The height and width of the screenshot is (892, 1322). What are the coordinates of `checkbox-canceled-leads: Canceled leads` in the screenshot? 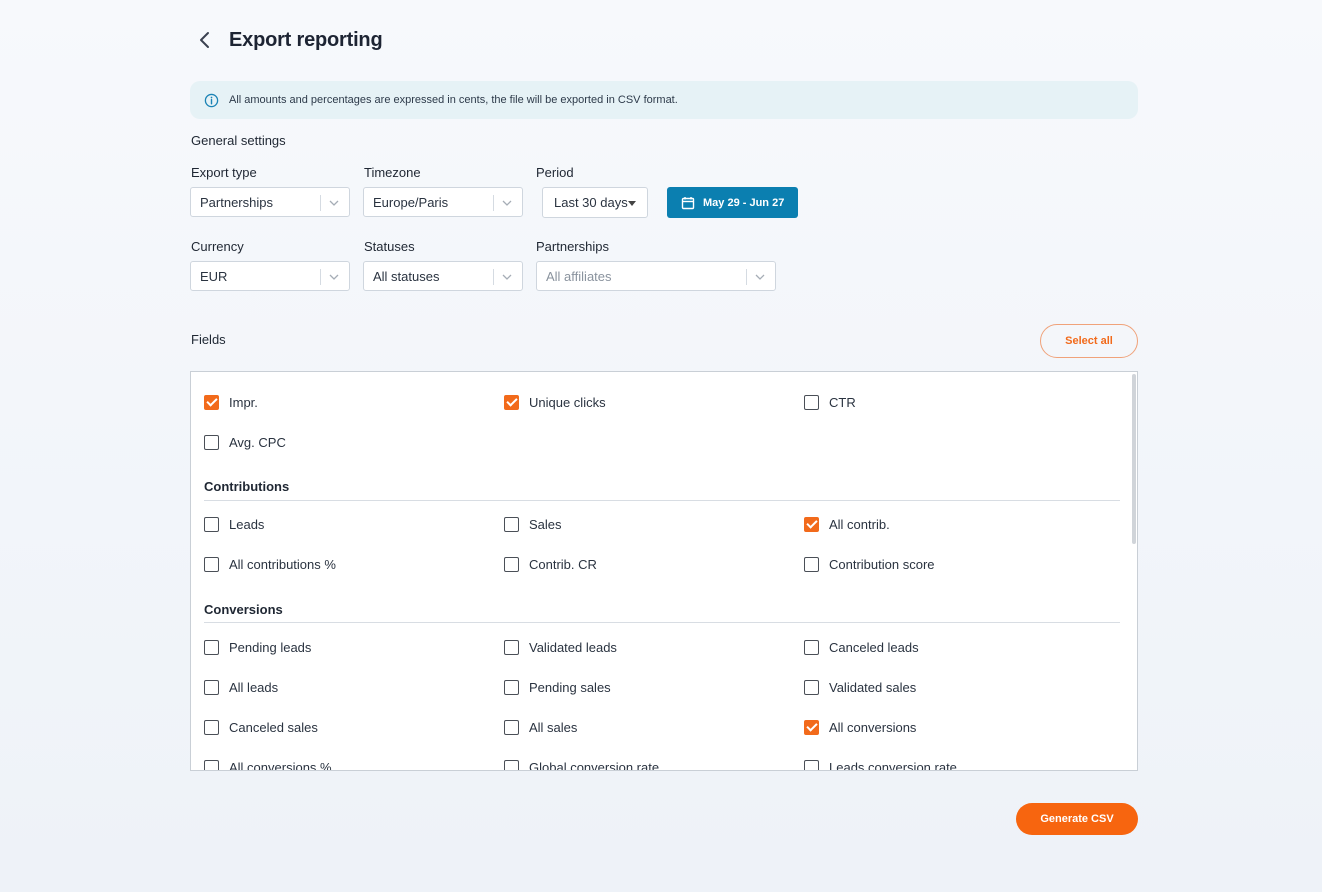 It's located at (861, 647).